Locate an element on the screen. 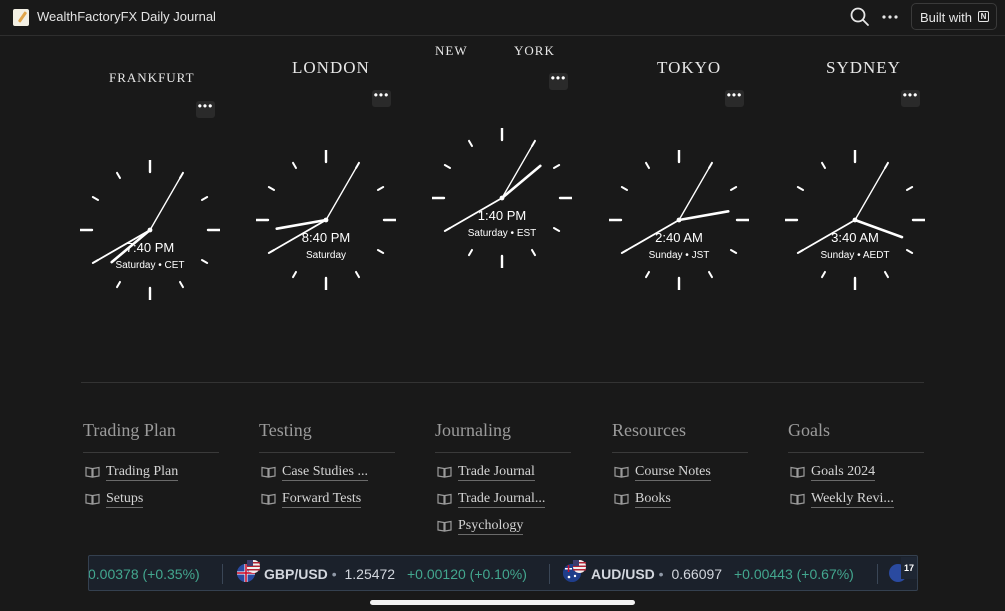 This screenshot has height=611, width=1005. page-link: Books is located at coordinates (680, 500).